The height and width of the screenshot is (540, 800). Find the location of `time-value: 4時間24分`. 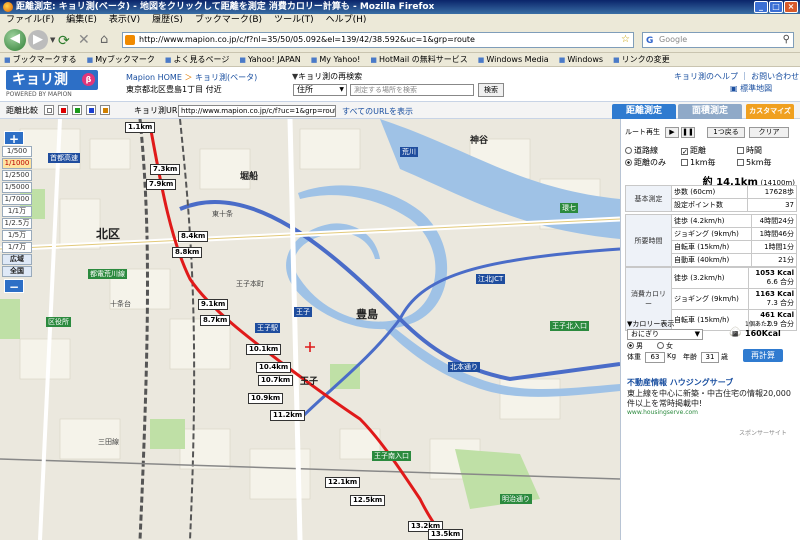

time-value: 4時間24分 is located at coordinates (774, 221).